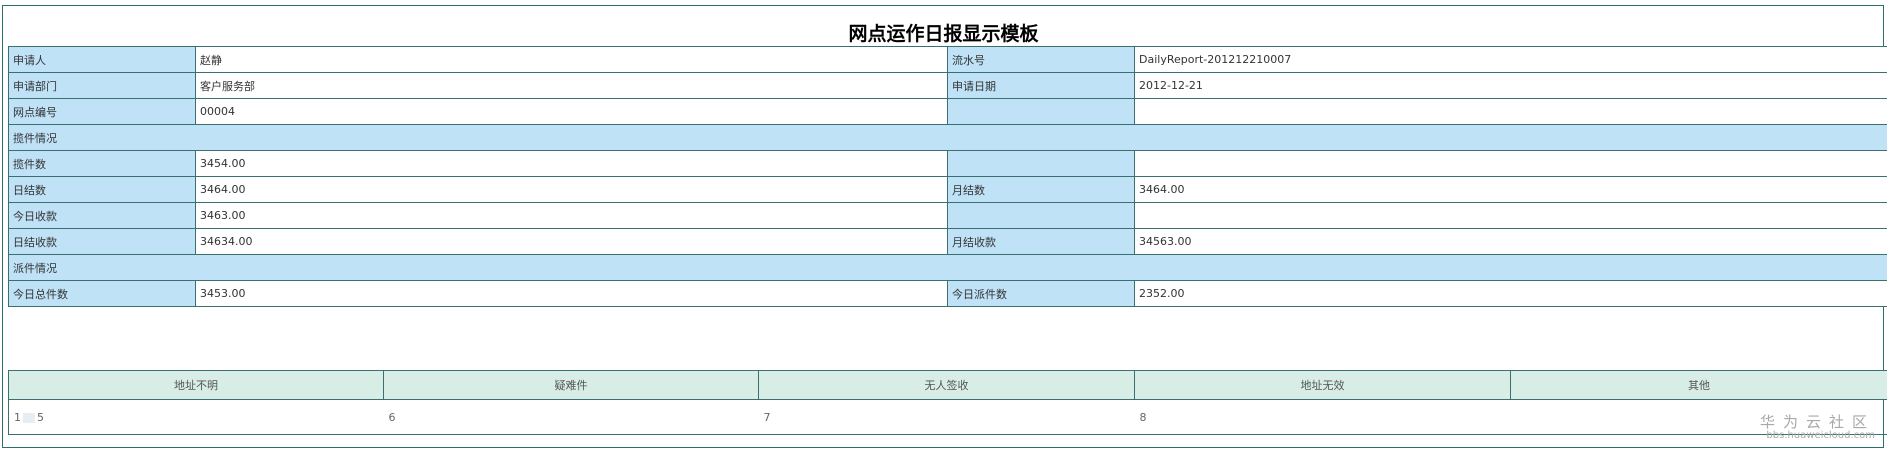  What do you see at coordinates (1820, 435) in the screenshot?
I see `watermark-en: bbs.huaweicloud.com` at bounding box center [1820, 435].